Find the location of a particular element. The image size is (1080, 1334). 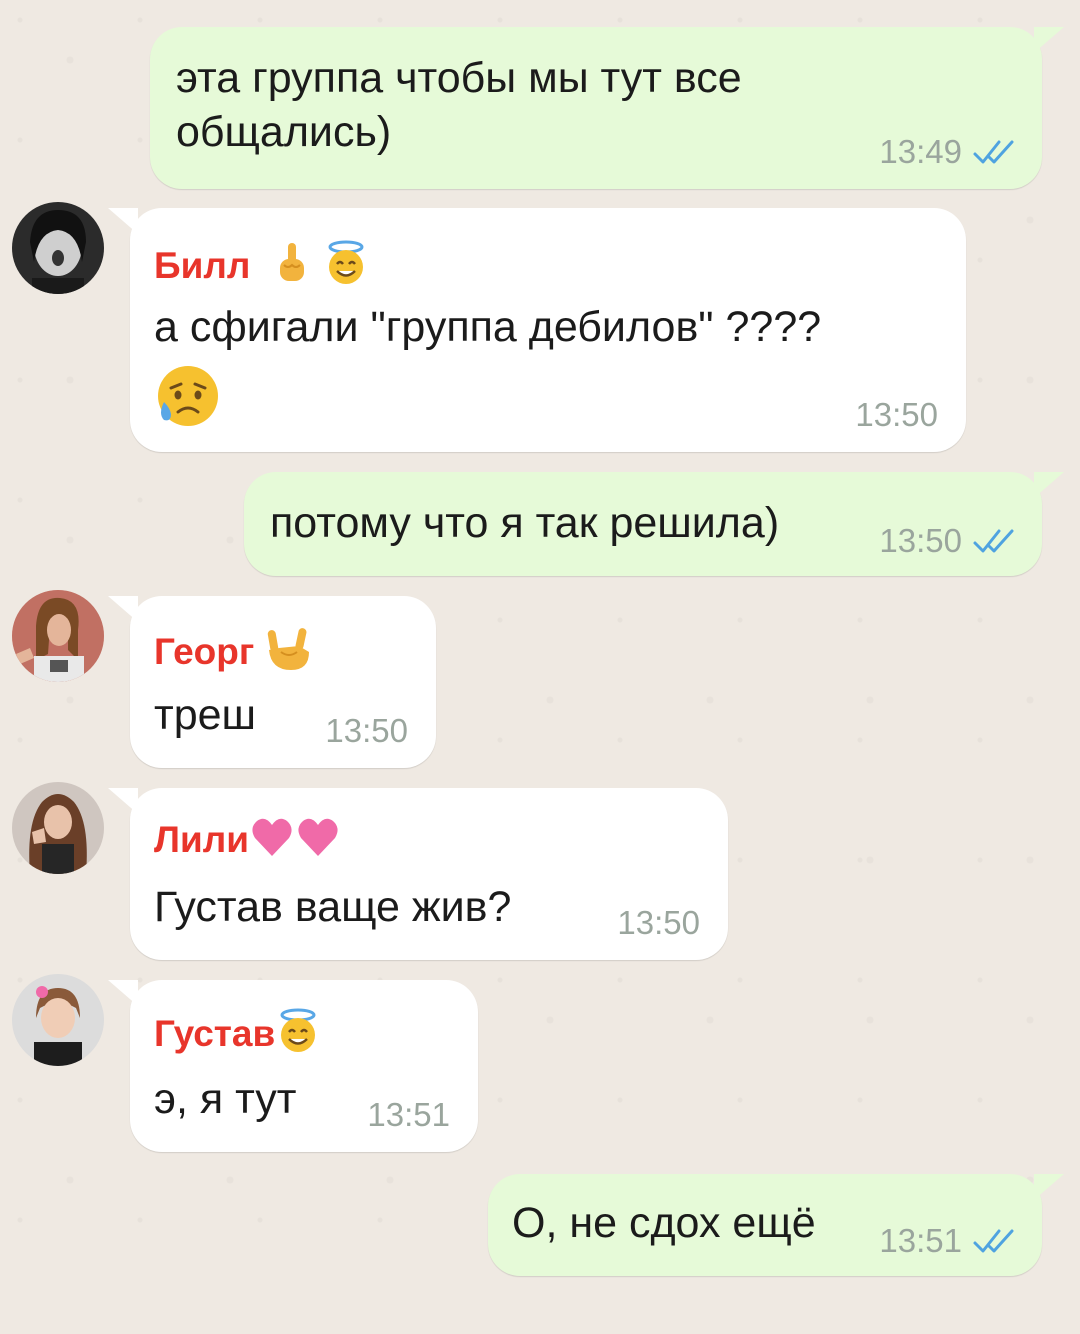

message-outgoing: потому что я так решила) 13:50 is located at coordinates (654, 524).